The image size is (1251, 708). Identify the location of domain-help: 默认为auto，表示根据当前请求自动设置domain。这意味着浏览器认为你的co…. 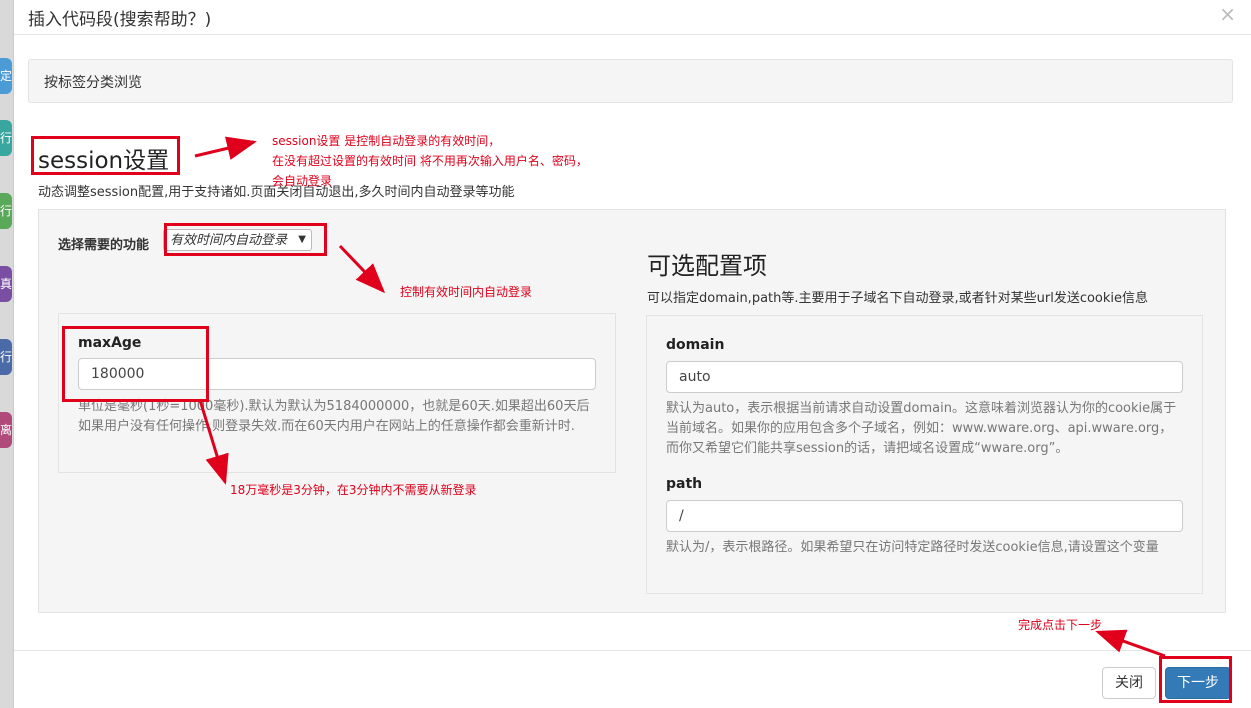
(921, 428).